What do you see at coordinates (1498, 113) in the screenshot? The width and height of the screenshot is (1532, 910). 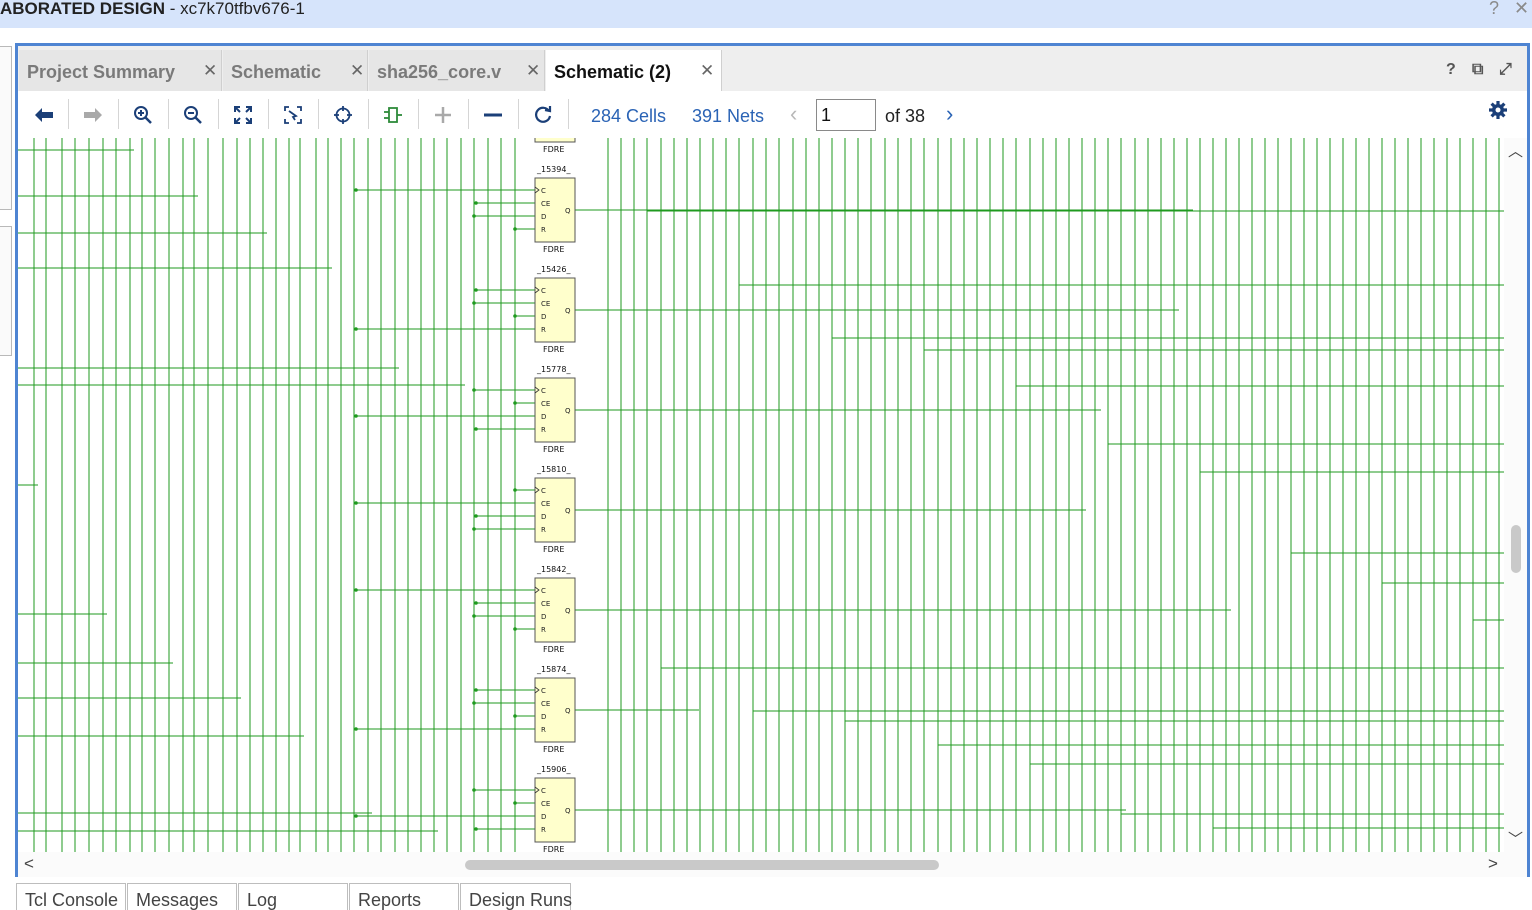 I see `gear-icon` at bounding box center [1498, 113].